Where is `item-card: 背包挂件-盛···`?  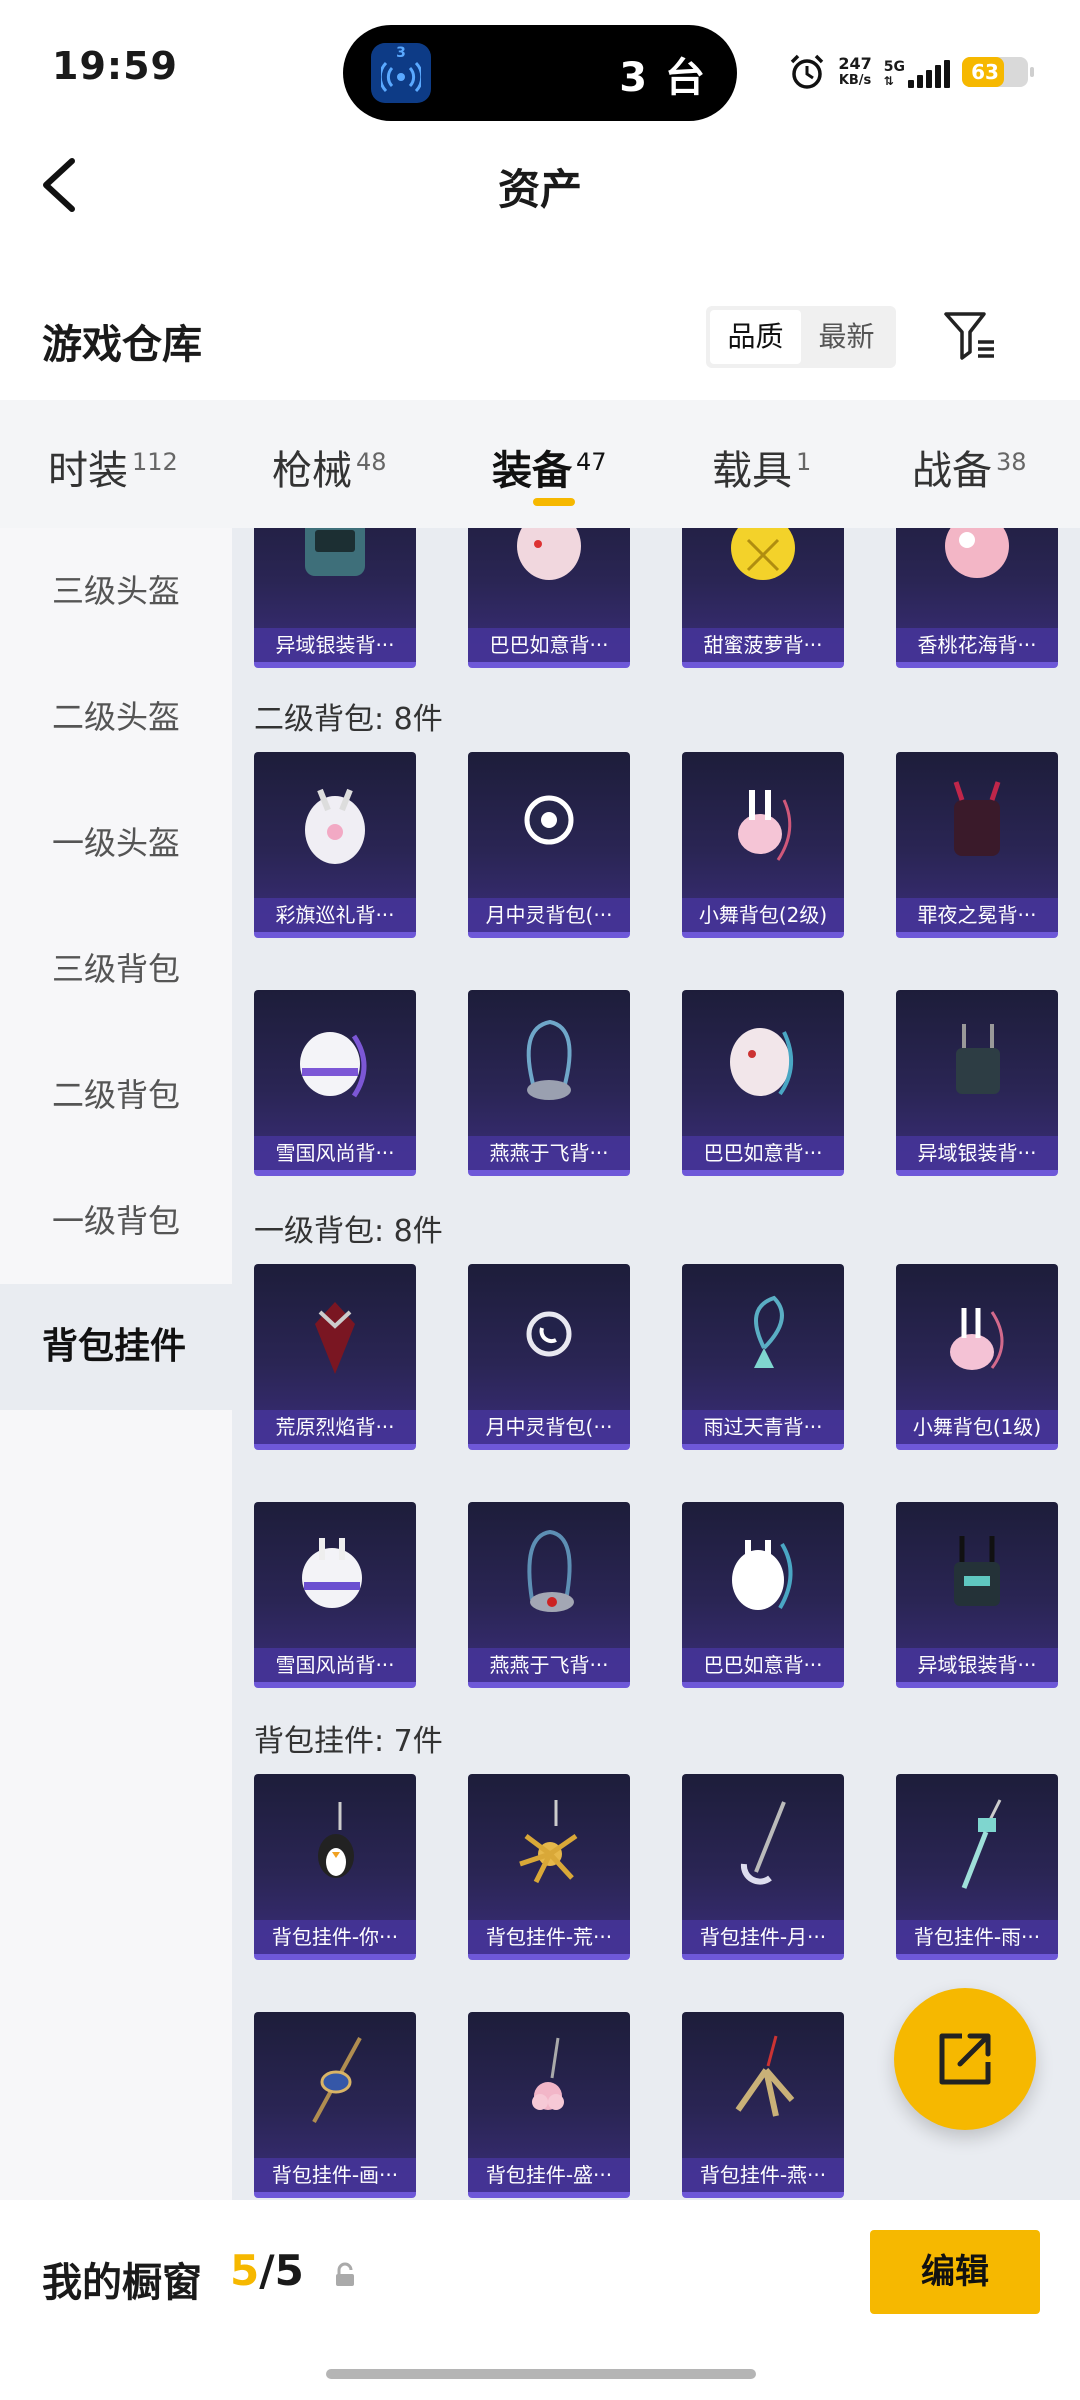 item-card: 背包挂件-盛··· is located at coordinates (549, 2105).